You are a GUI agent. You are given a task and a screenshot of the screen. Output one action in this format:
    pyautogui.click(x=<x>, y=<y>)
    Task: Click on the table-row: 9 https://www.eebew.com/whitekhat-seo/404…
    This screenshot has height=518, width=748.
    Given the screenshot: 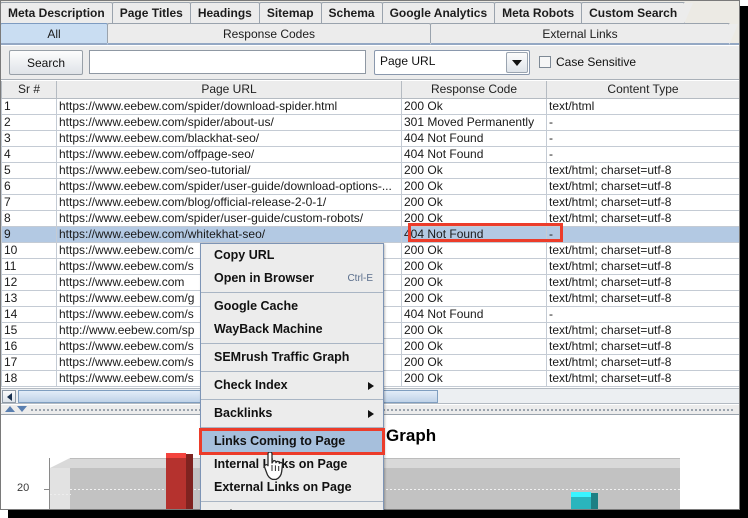 What is the action you would take?
    pyautogui.click(x=370, y=234)
    